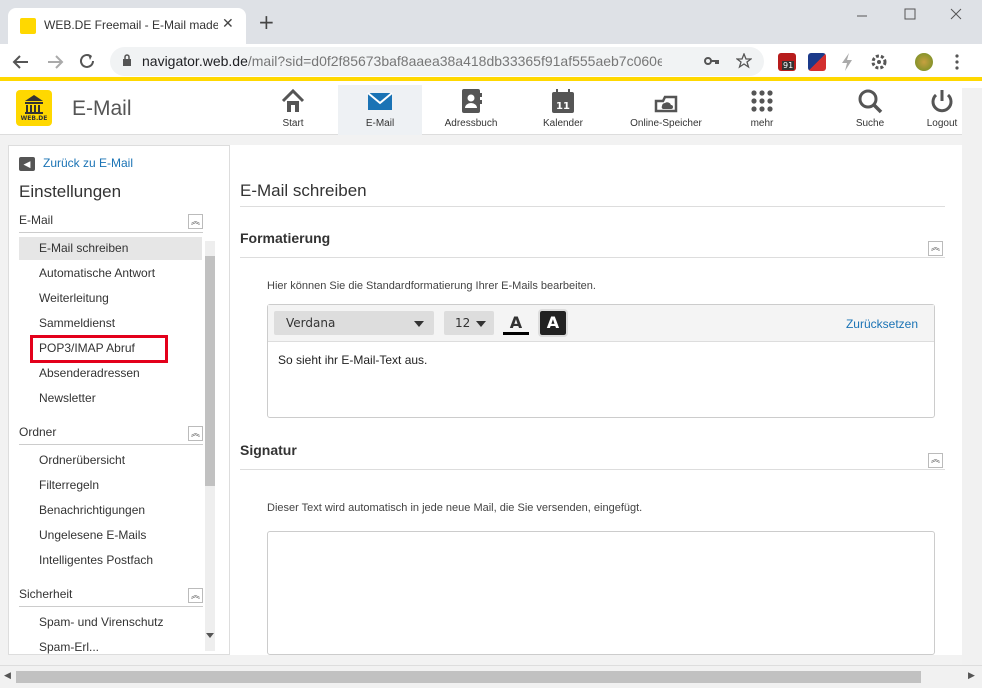 Image resolution: width=982 pixels, height=688 pixels. What do you see at coordinates (21, 62) in the screenshot?
I see `back-arrow-icon` at bounding box center [21, 62].